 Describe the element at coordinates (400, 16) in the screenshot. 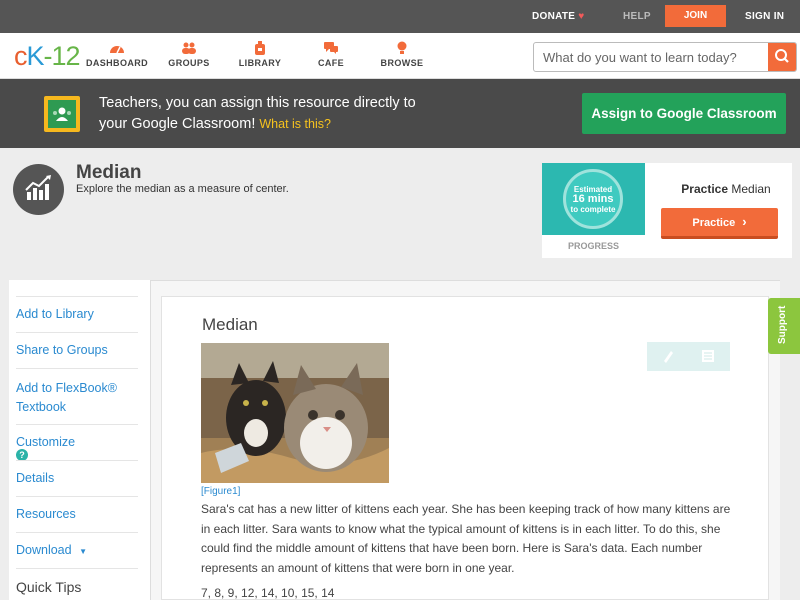

I see `top-bar: DONATE ♥ HELP JOIN SIGN IN` at that location.